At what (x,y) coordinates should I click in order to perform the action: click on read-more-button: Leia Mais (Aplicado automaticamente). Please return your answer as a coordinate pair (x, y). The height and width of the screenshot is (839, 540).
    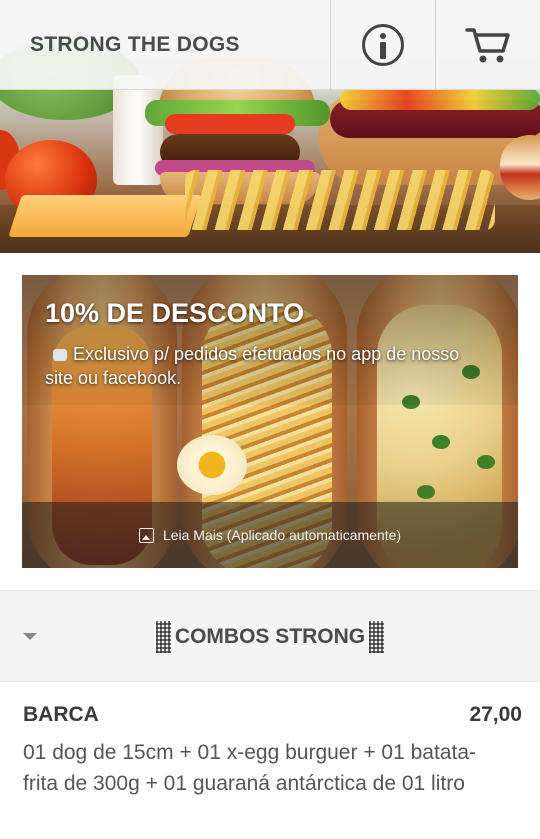
    Looking at the image, I should click on (270, 535).